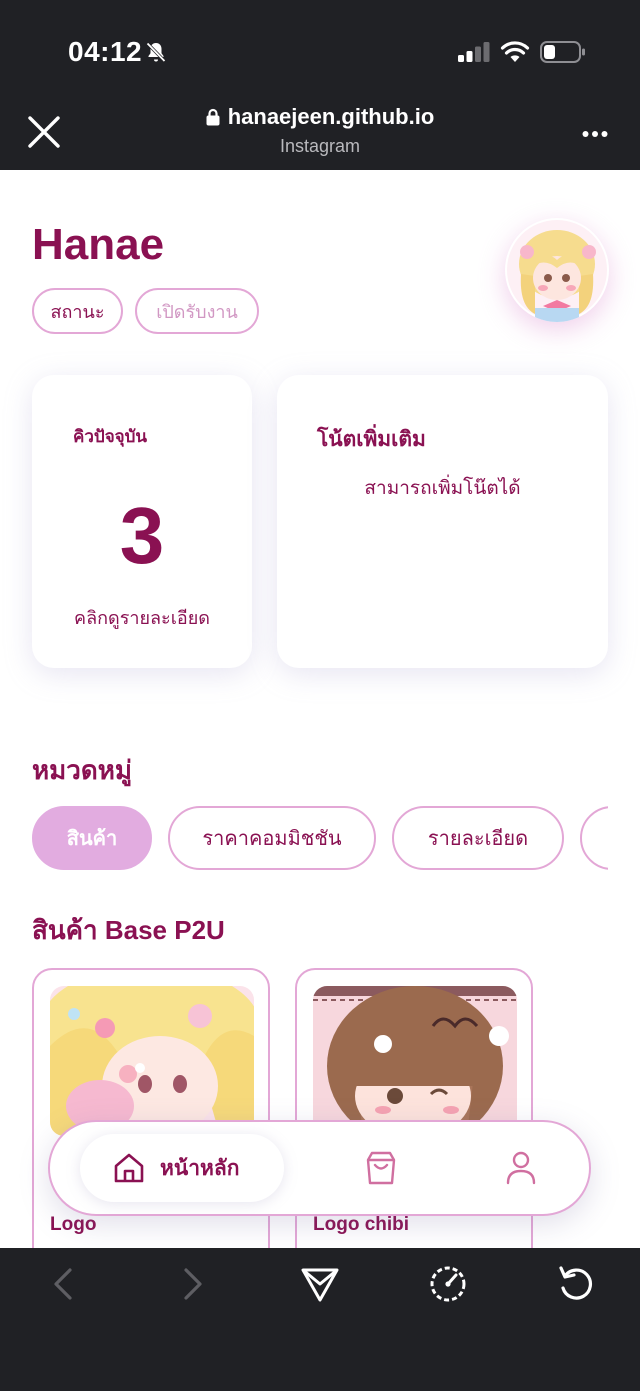  What do you see at coordinates (156, 52) in the screenshot?
I see `bell-muted-icon` at bounding box center [156, 52].